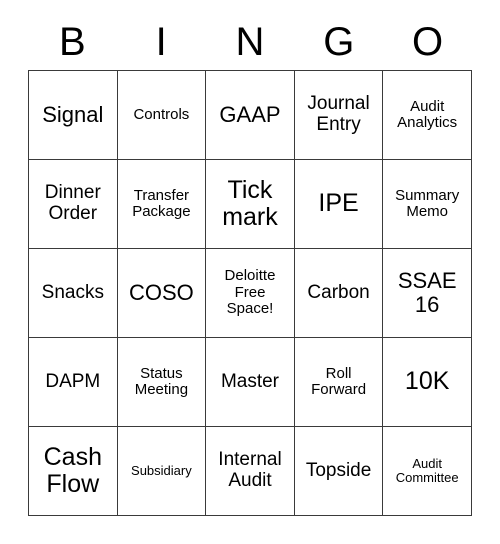 Image resolution: width=500 pixels, height=544 pixels. I want to click on bingo-cell: Master, so click(250, 382).